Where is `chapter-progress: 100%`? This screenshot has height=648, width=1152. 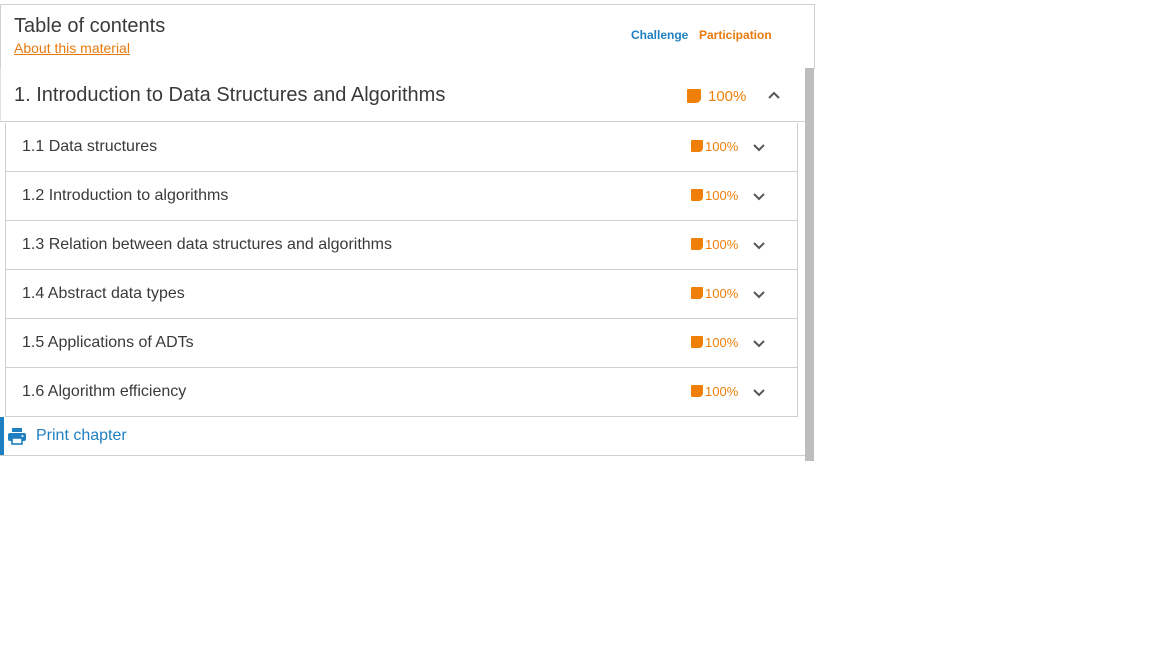
chapter-progress: 100% is located at coordinates (716, 96).